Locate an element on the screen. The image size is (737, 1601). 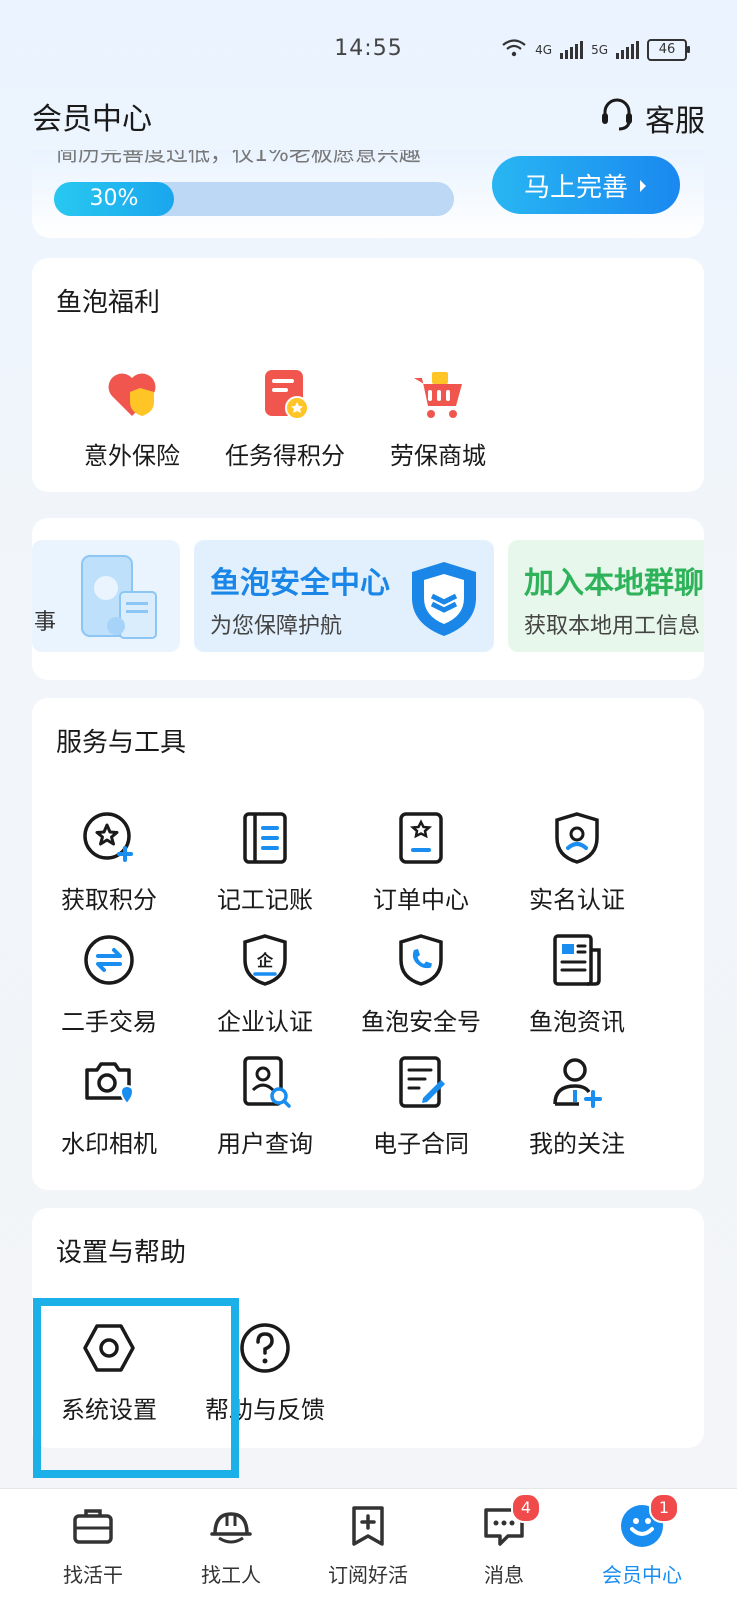
nav-tab-messages: 4 消息 is located at coordinates (504, 1540).